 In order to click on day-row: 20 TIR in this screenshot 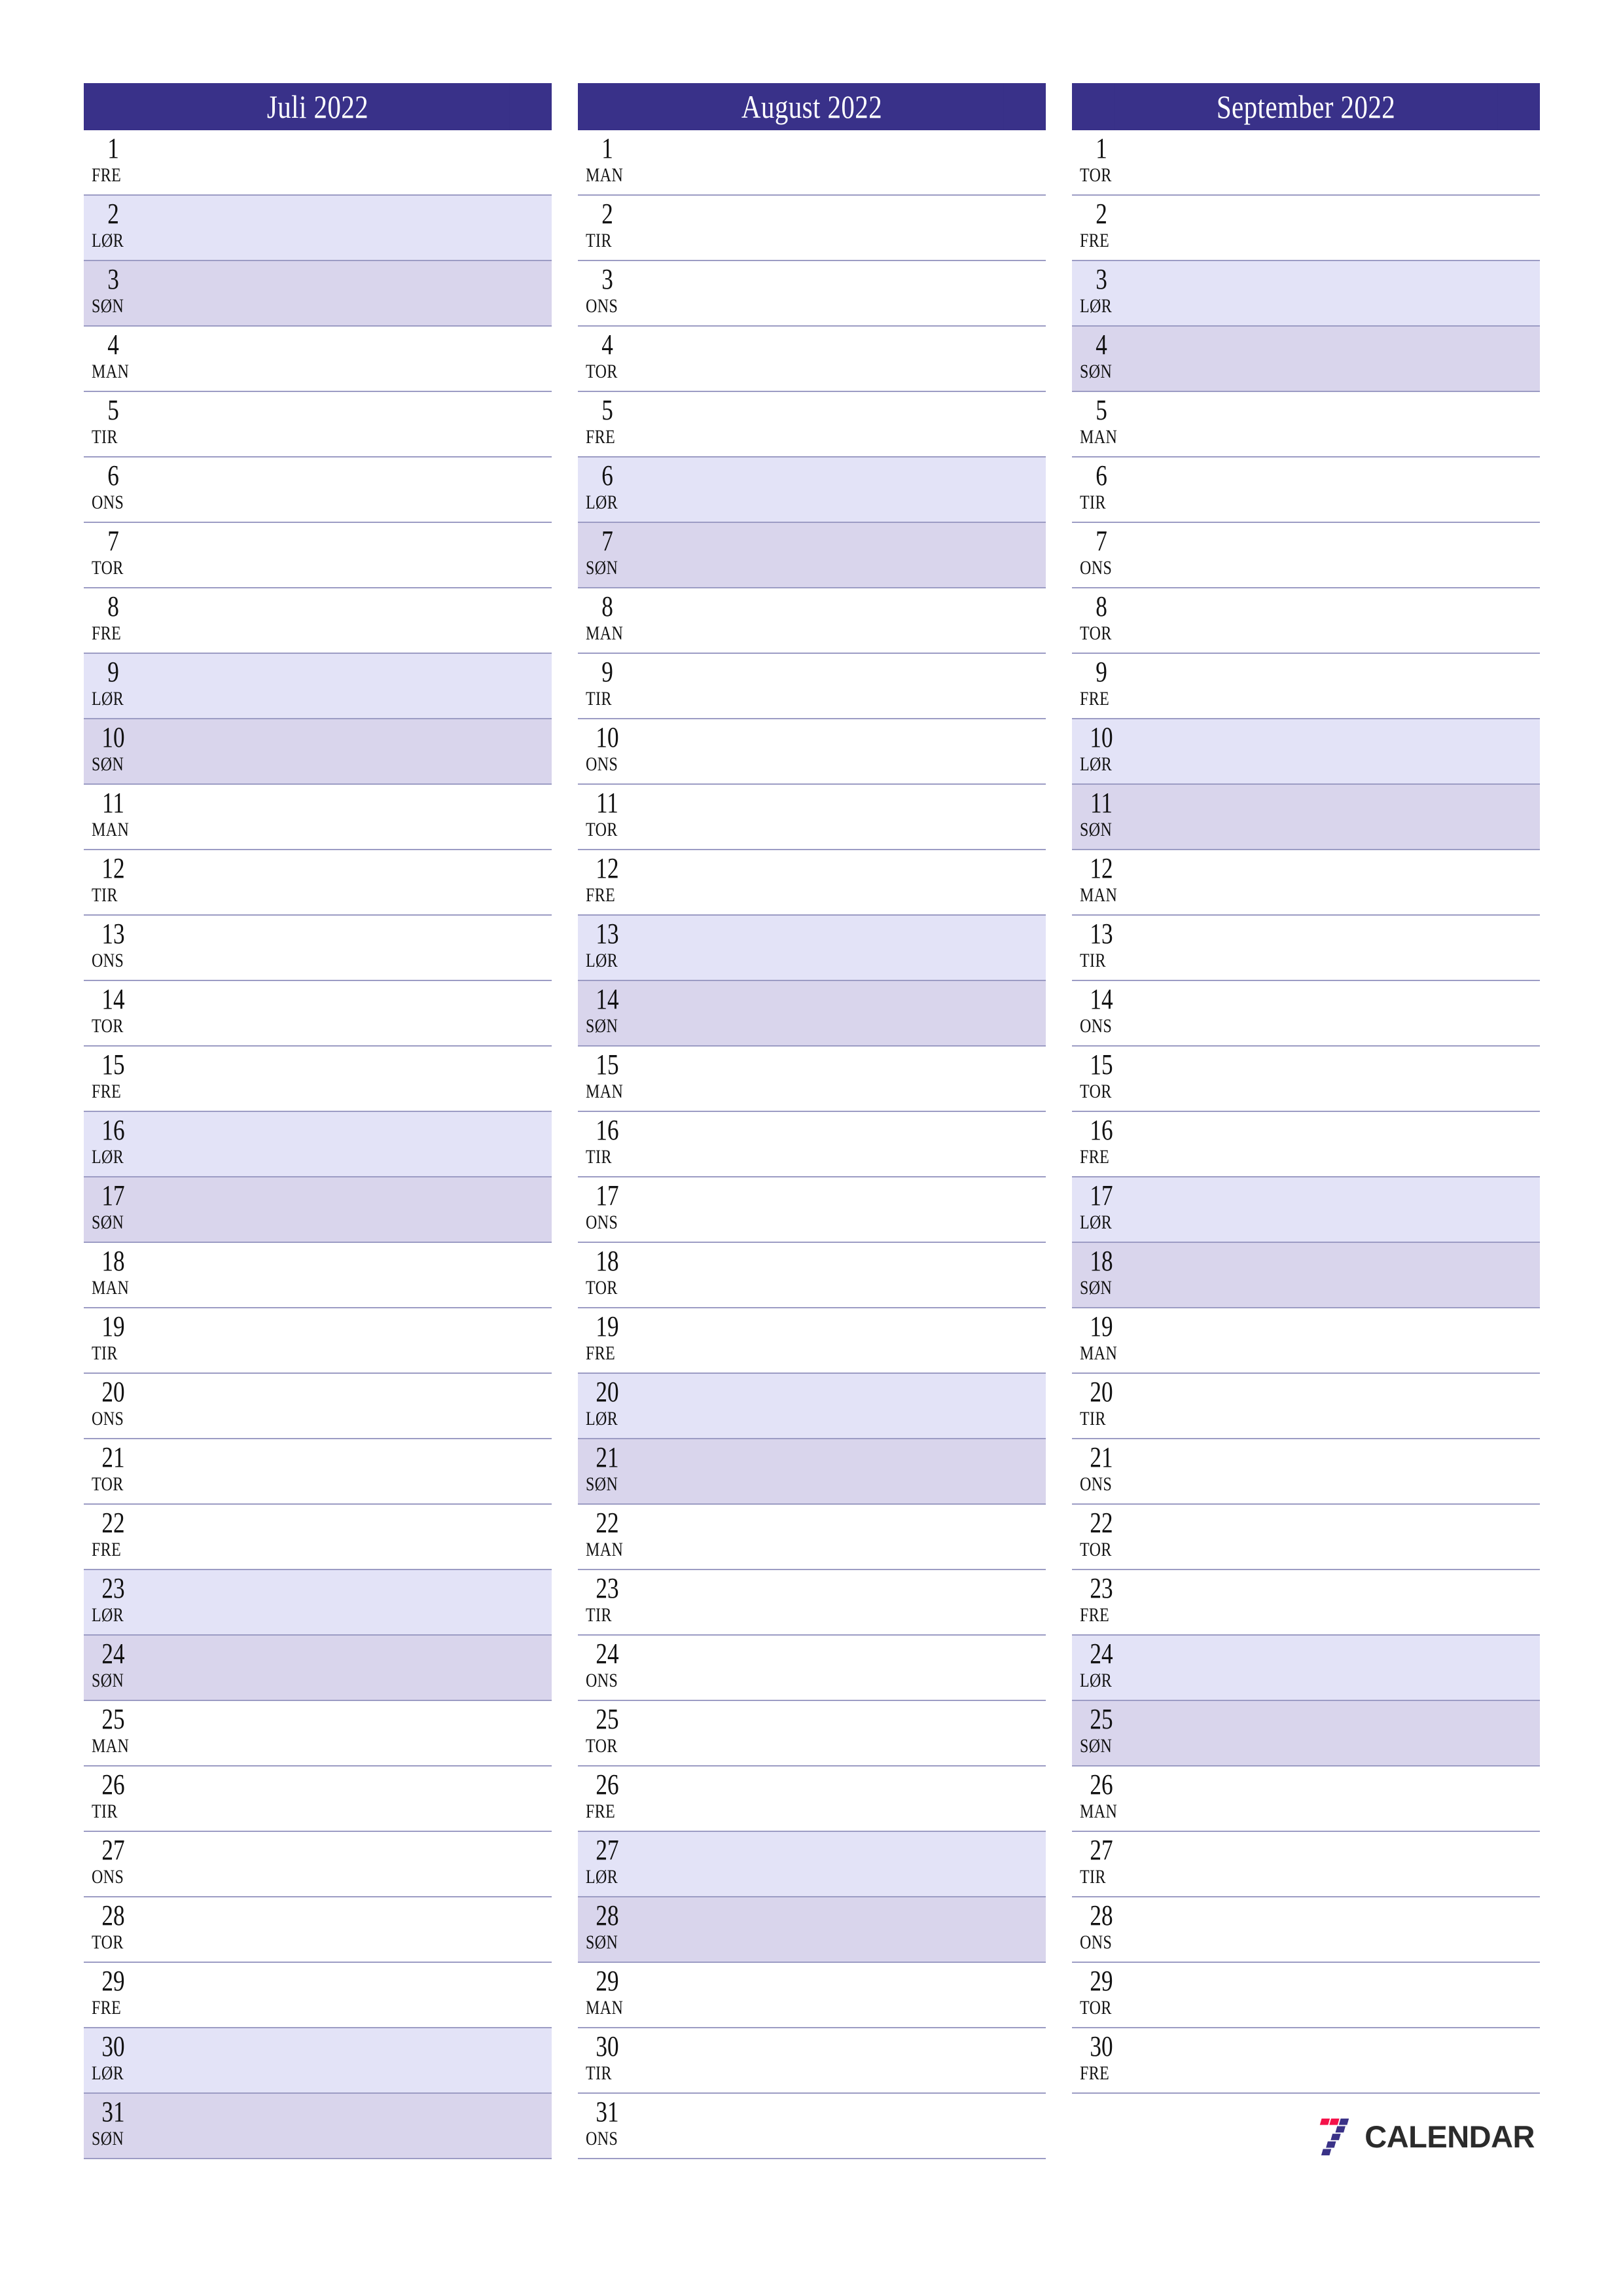, I will do `click(1306, 1407)`.